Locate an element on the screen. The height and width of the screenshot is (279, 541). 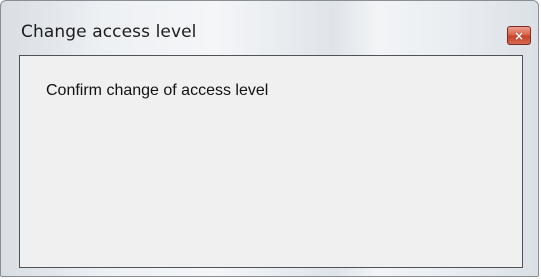
close-icon: × is located at coordinates (519, 35).